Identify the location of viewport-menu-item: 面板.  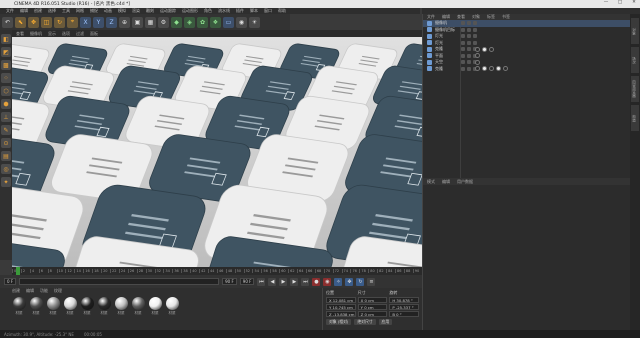
(94, 34).